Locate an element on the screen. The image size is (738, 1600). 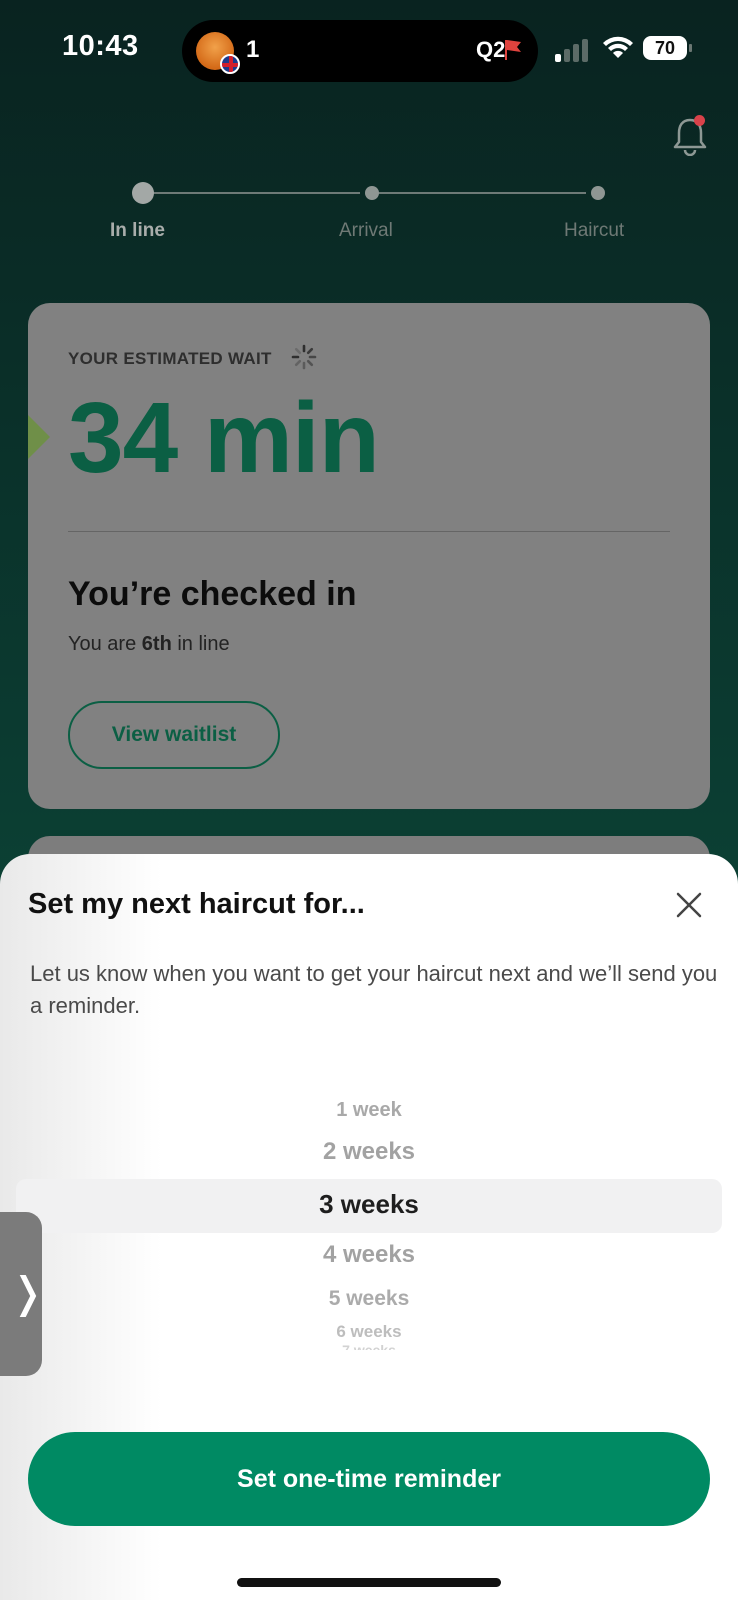
picker-option-5-weeks: 5 weeks is located at coordinates (369, 1299).